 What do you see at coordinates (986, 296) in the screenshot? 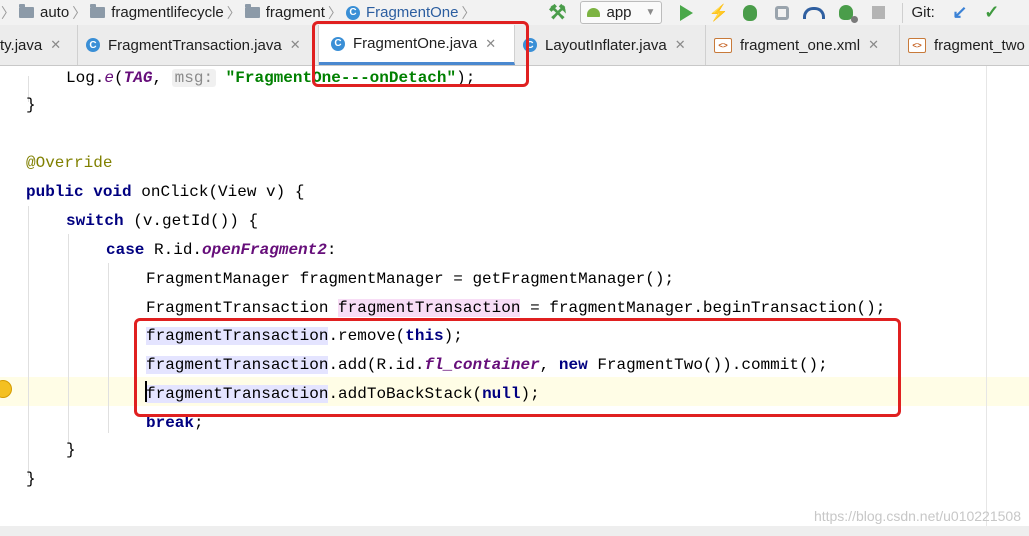
I see `right-margin-guide` at bounding box center [986, 296].